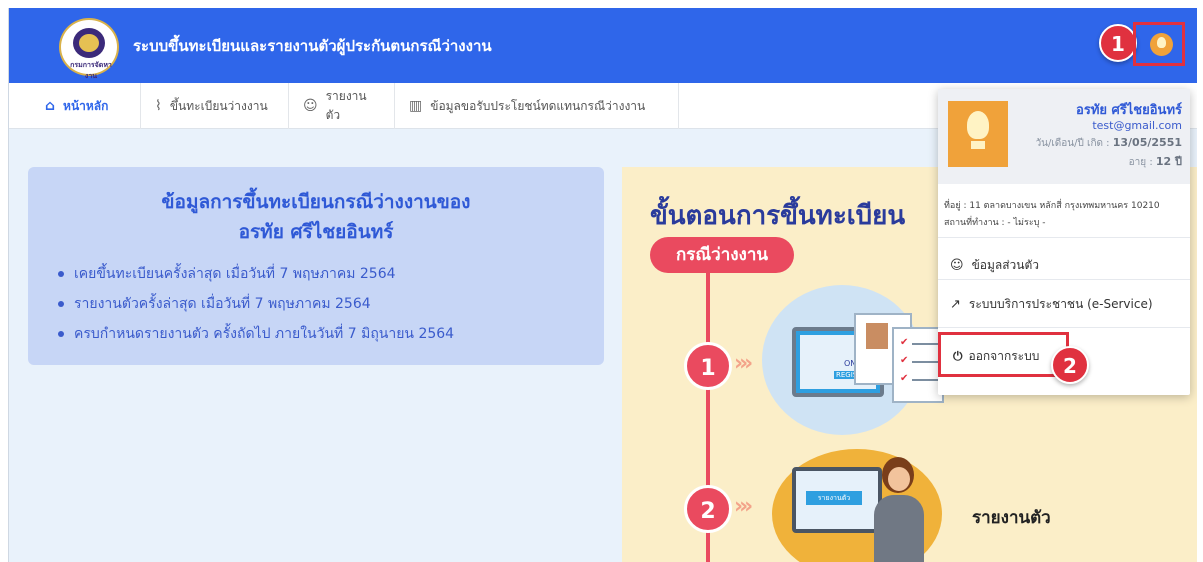 Image resolution: width=1203 pixels, height=562 pixels. What do you see at coordinates (218, 105) in the screenshot?
I see `nav-item-label: ขึ้นทะเบียนว่างงาน` at bounding box center [218, 105].